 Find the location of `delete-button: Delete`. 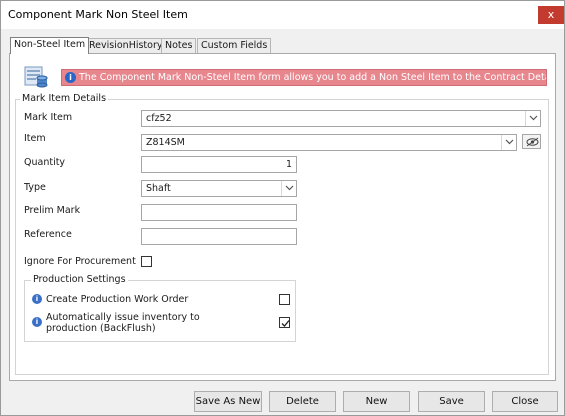

delete-button: Delete is located at coordinates (302, 401).